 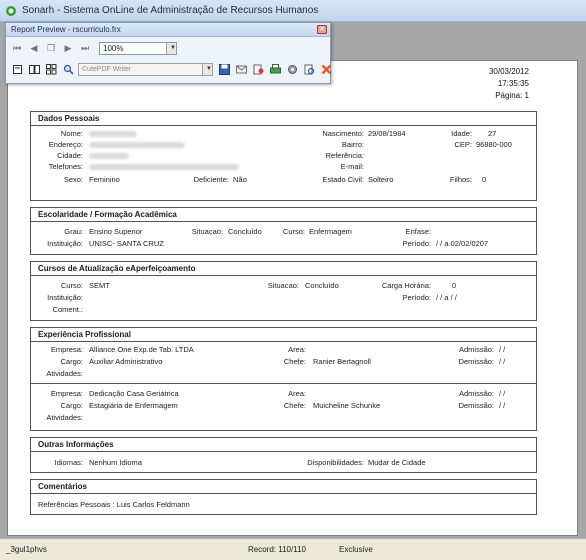 I want to click on two-pages-icon, so click(x=34, y=69).